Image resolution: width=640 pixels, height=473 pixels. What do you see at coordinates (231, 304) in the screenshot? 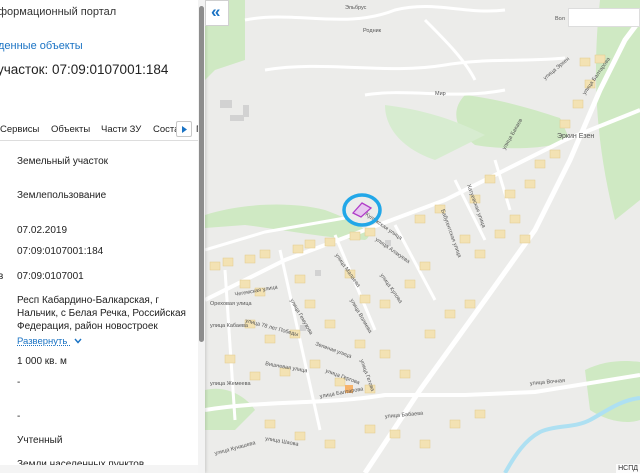
I see `street-label: Ореховая улица` at bounding box center [231, 304].